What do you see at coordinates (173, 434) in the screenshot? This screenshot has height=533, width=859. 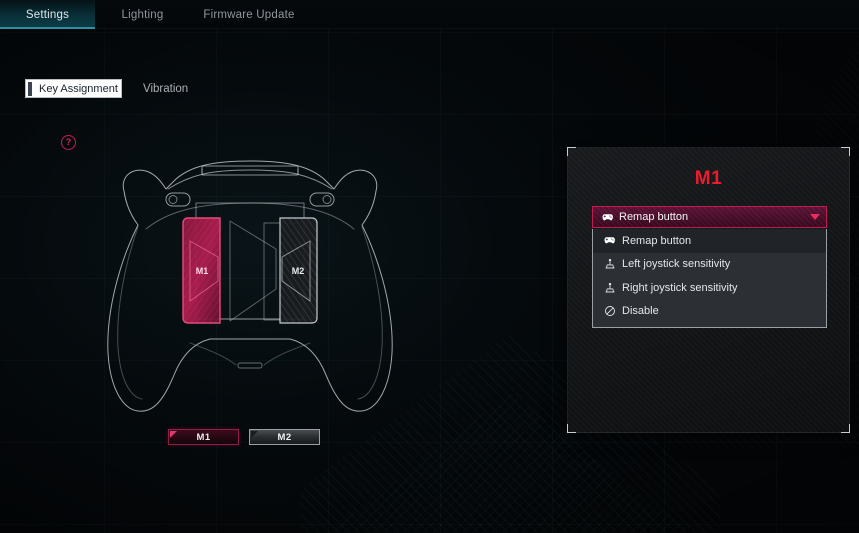 I see `chip-m1-corner-marker` at bounding box center [173, 434].